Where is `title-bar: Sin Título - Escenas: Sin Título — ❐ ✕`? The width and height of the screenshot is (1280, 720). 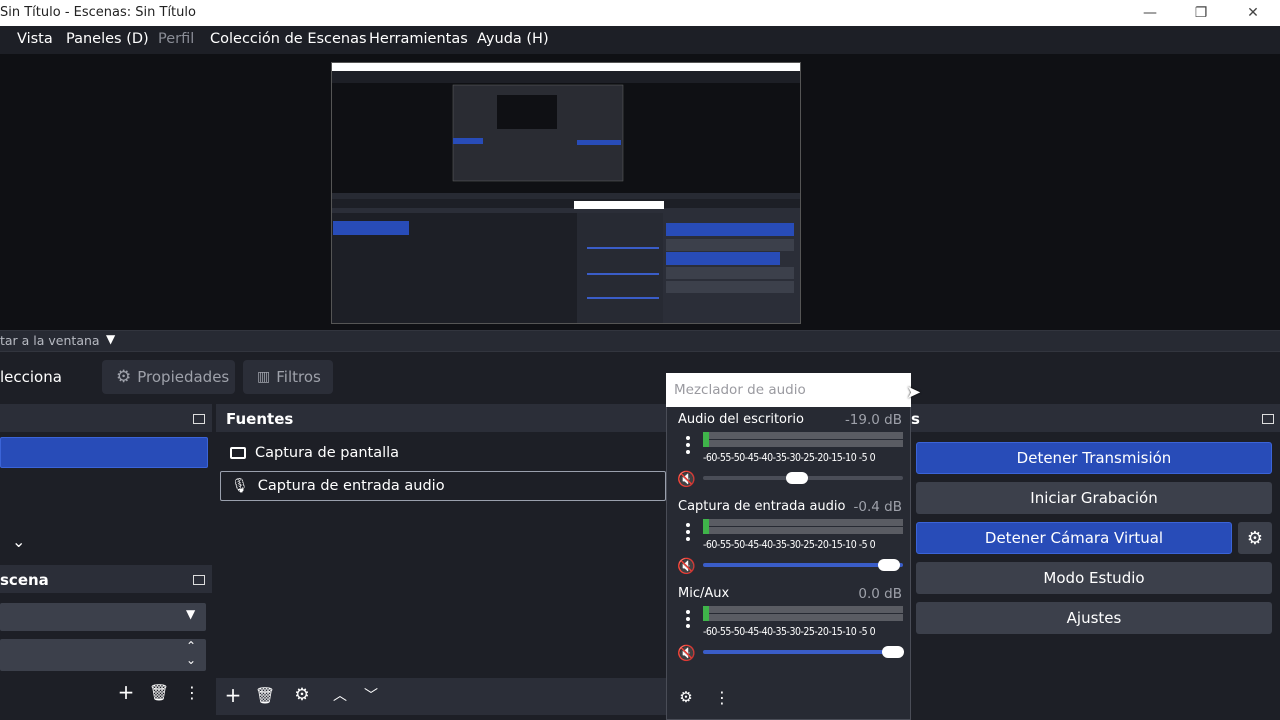 title-bar: Sin Título - Escenas: Sin Título — ❐ ✕ is located at coordinates (640, 13).